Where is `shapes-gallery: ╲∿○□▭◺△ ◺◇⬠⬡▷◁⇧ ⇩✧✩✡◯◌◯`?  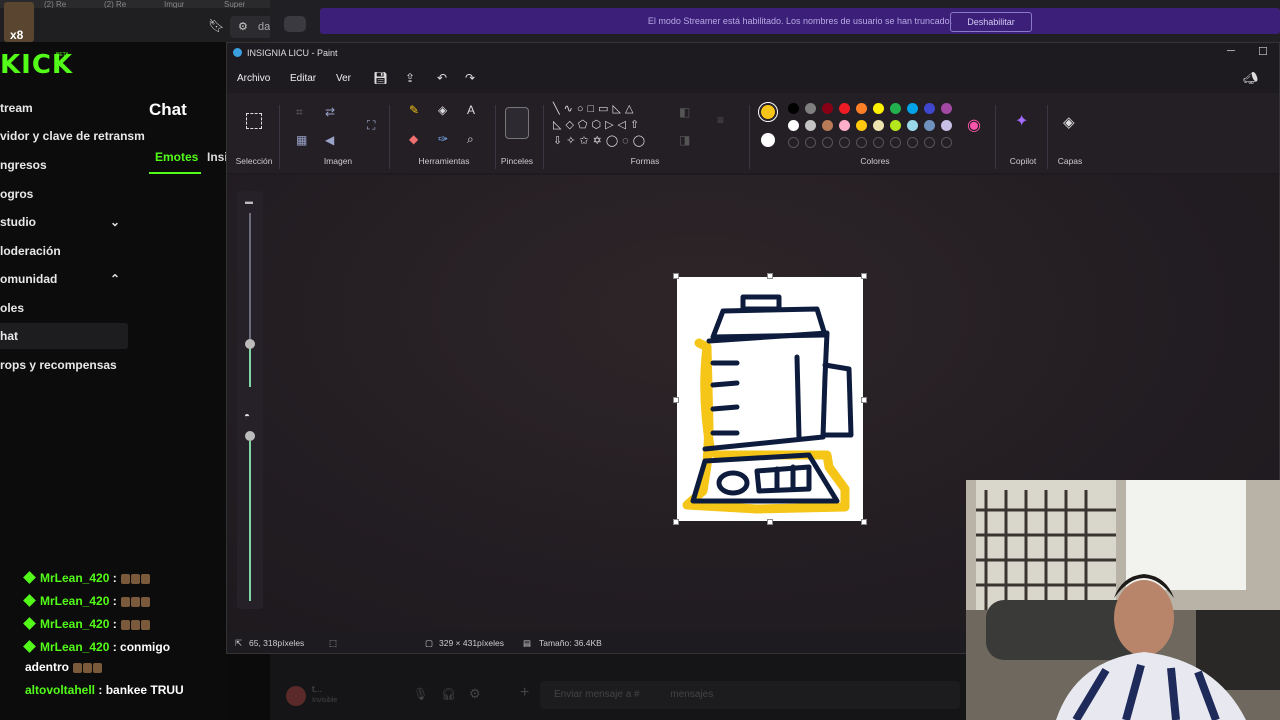 shapes-gallery: ╲∿○□▭◺△ ◺◇⬠⬡▷◁⇧ ⇩✧✩✡◯◌◯ is located at coordinates (608, 127).